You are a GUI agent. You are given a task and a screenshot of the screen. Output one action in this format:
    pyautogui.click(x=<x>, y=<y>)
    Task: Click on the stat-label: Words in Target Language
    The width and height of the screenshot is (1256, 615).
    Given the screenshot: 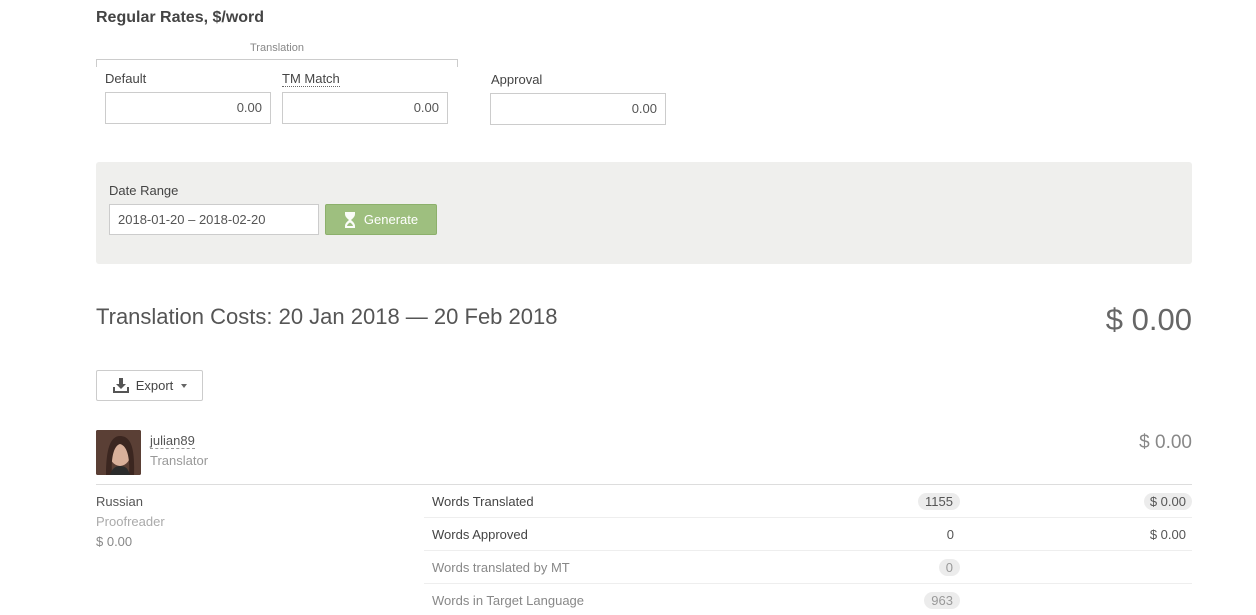 What is the action you would take?
    pyautogui.click(x=508, y=600)
    